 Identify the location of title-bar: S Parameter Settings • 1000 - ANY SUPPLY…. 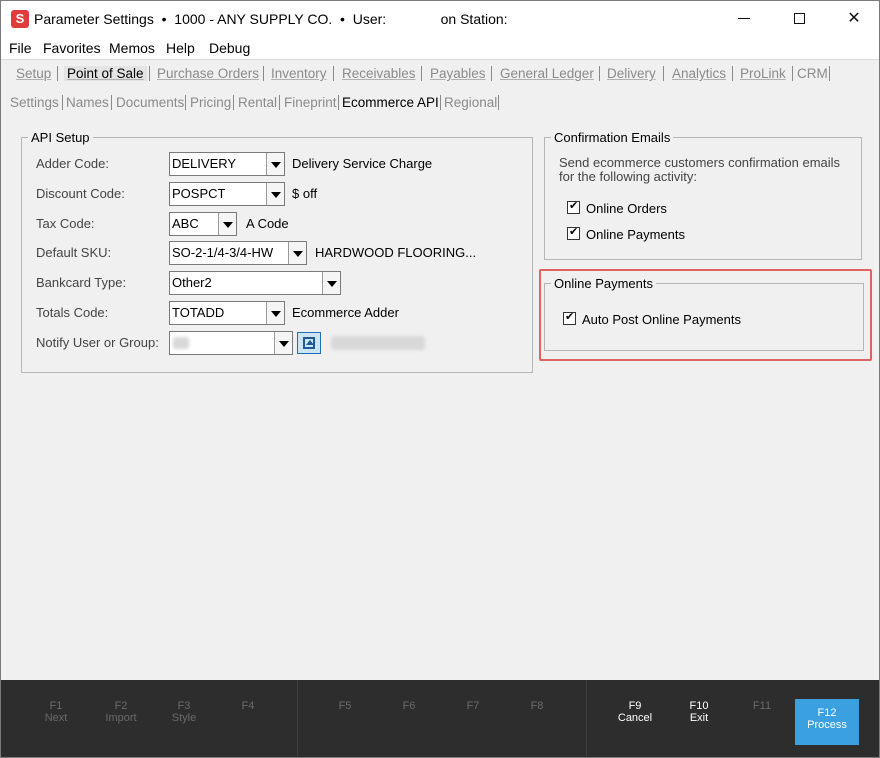
(440, 19).